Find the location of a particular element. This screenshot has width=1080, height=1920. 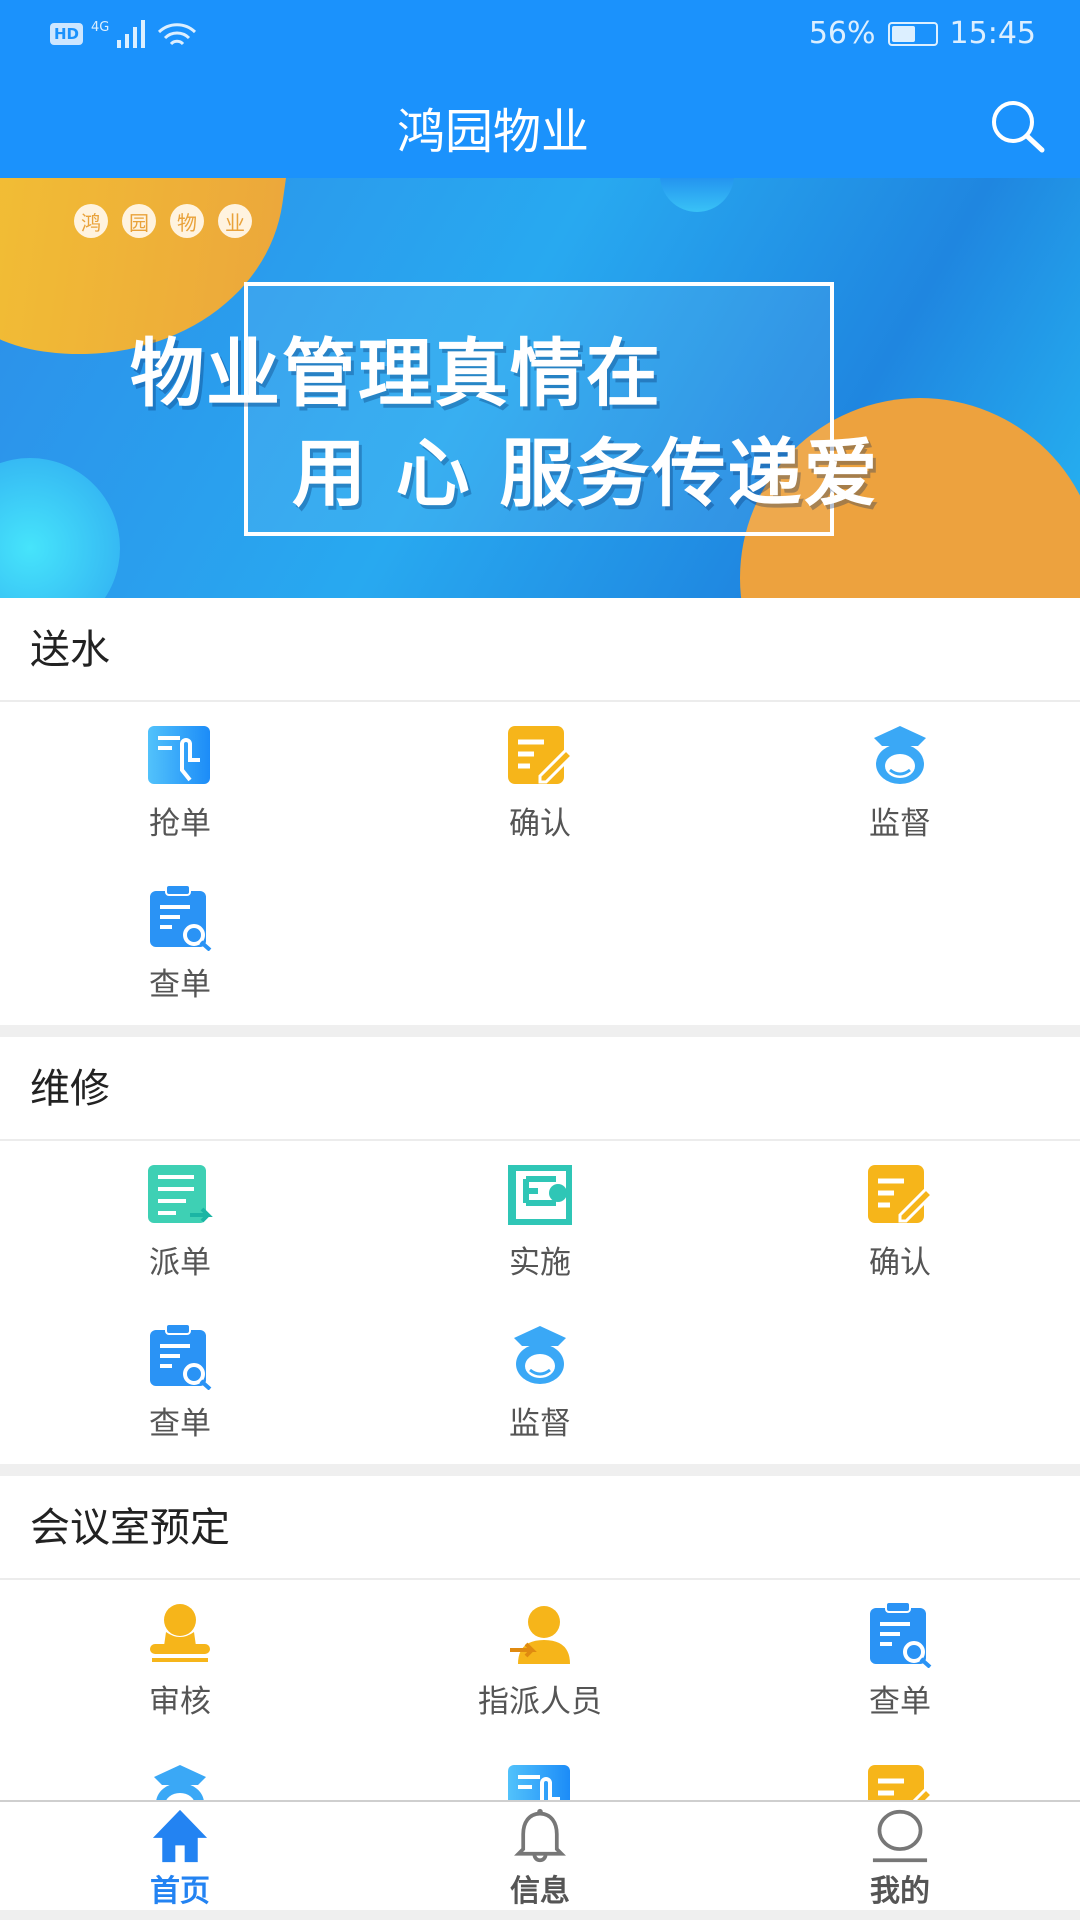

review-icon is located at coordinates (180, 1633).